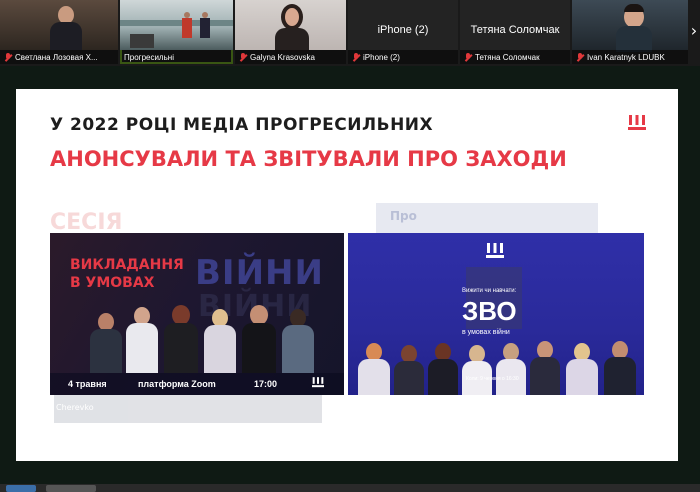 This screenshot has height=492, width=700. I want to click on participant-center-name: iPhone (2), so click(403, 30).